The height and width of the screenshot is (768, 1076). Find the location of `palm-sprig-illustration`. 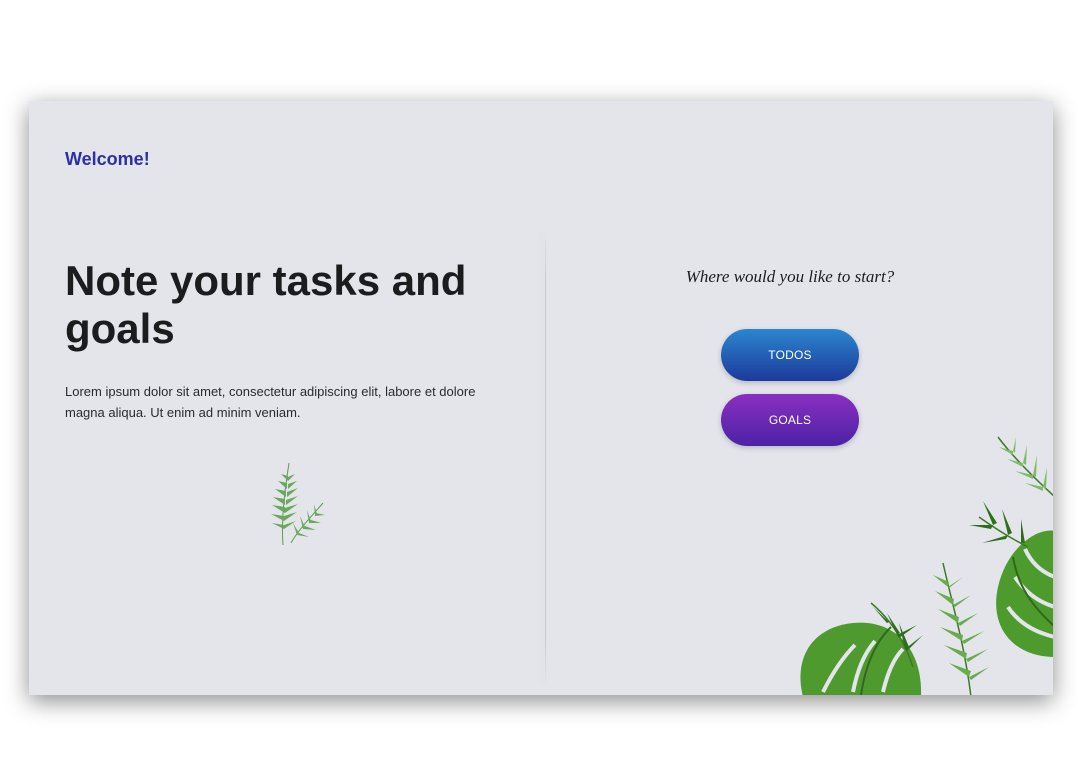

palm-sprig-illustration is located at coordinates (298, 504).